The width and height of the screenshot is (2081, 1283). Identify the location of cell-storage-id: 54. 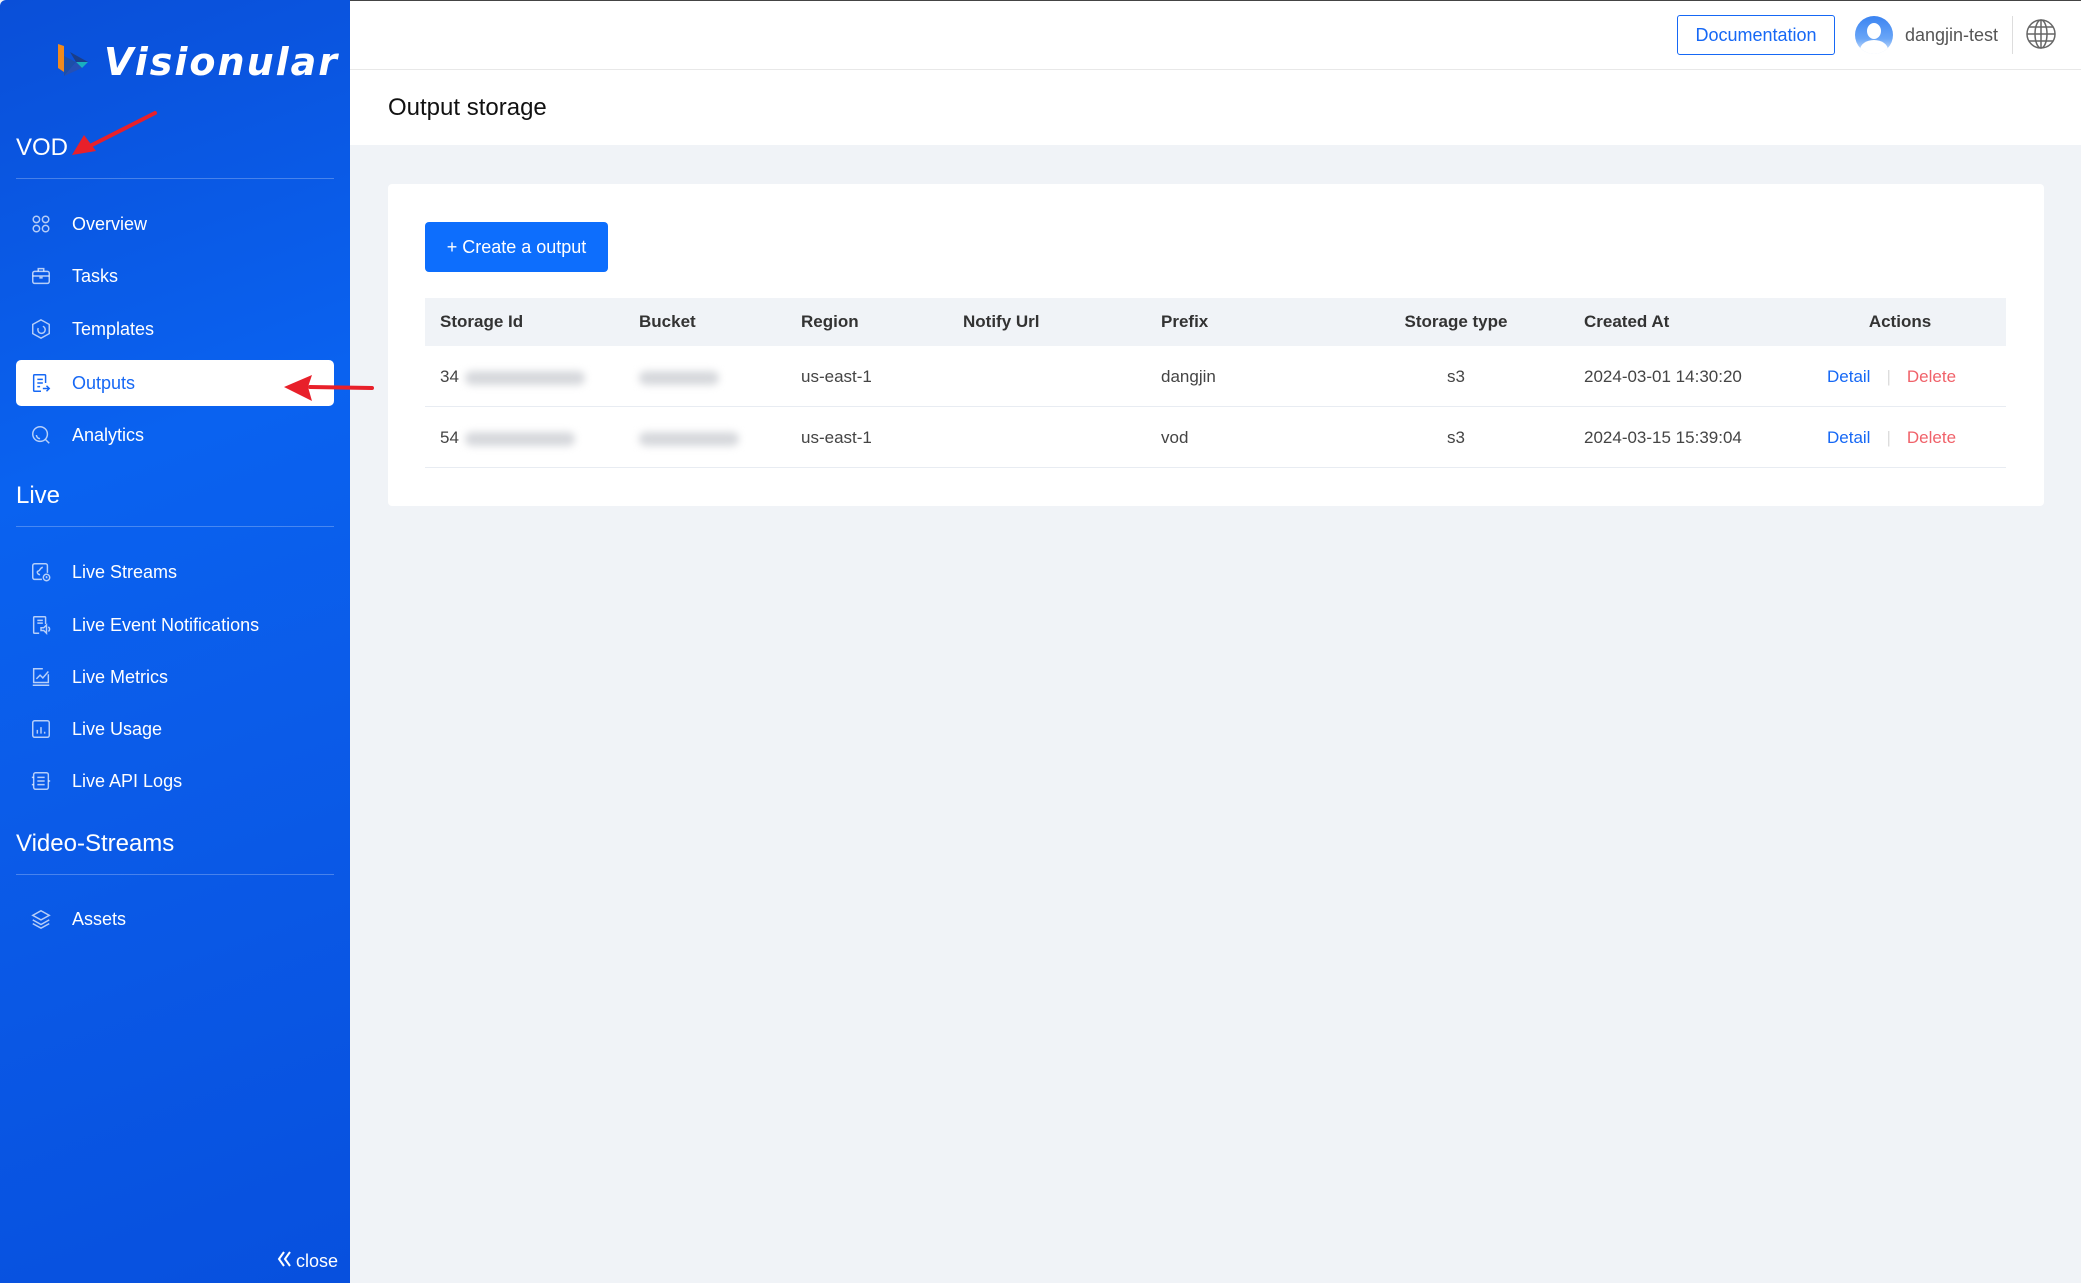
(507, 437).